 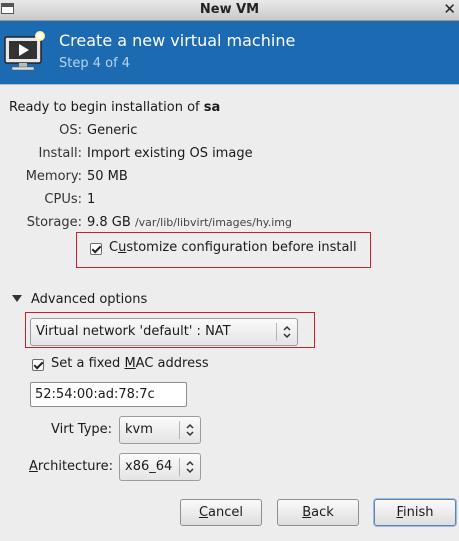 I want to click on wizard-title: Create a new virtual machine, so click(x=177, y=40).